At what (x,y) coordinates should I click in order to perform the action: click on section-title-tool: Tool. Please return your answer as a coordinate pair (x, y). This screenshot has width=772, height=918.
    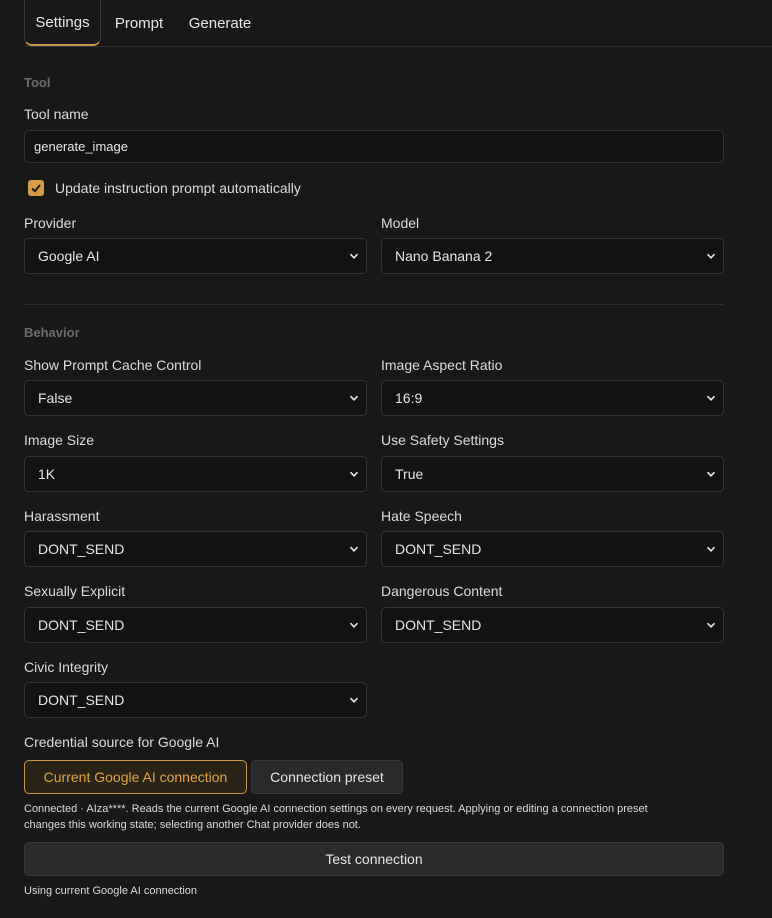
    Looking at the image, I should click on (37, 82).